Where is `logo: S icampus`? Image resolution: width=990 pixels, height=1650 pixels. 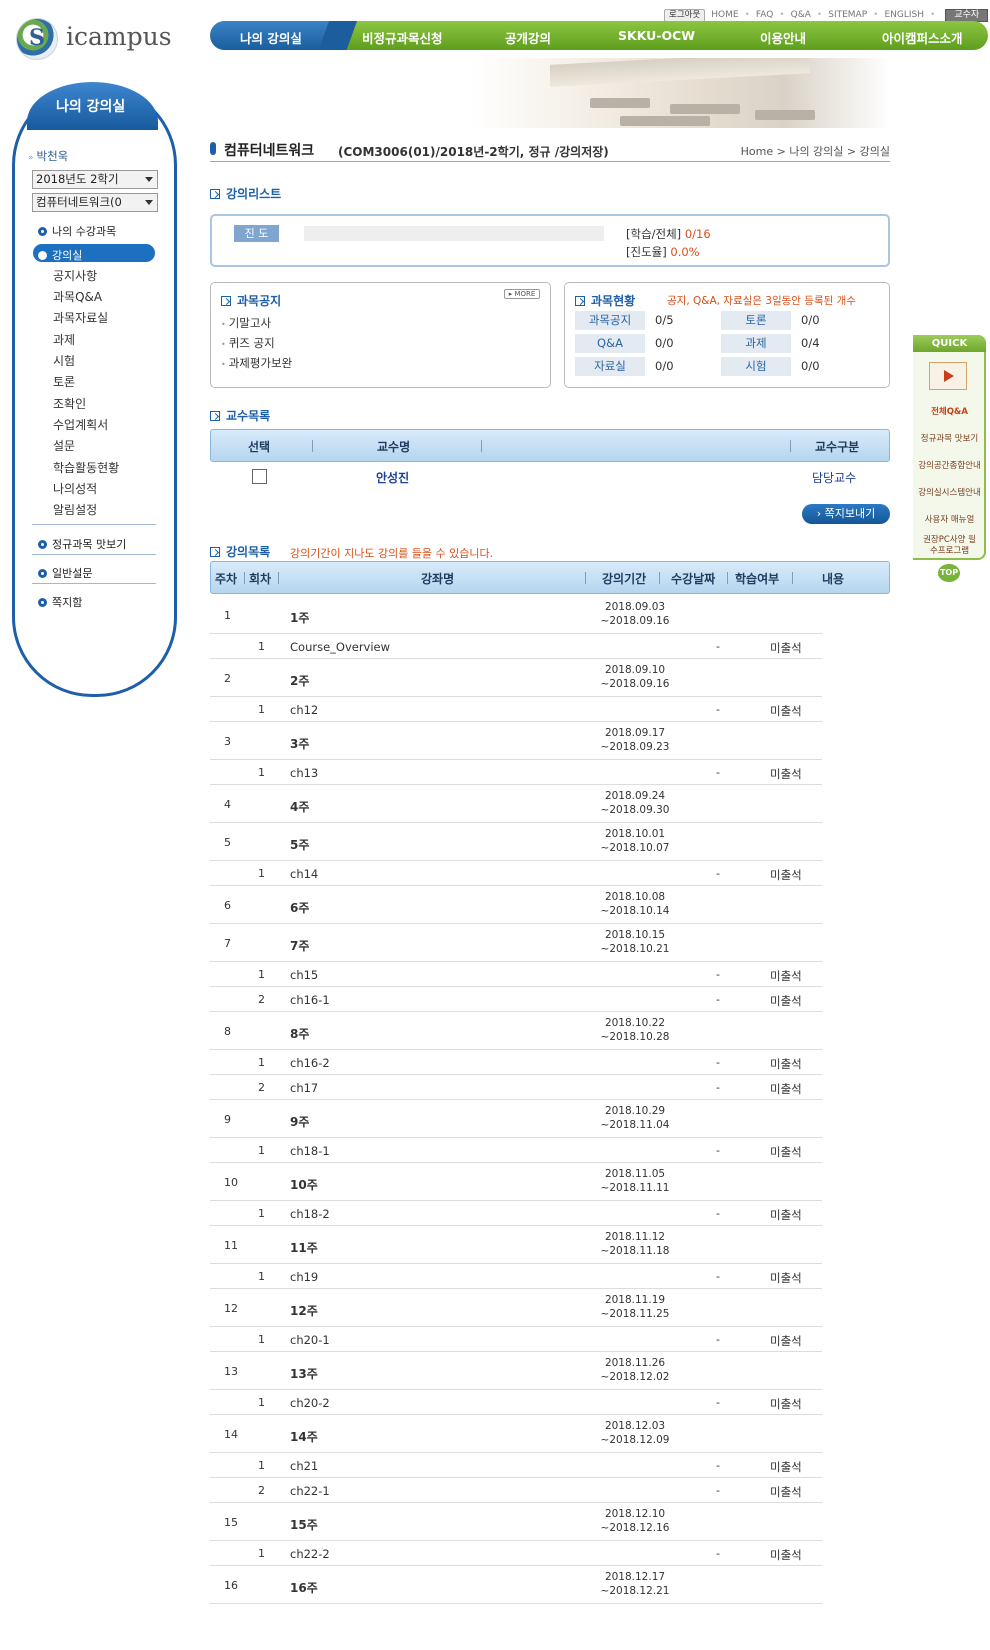 logo: S icampus is located at coordinates (94, 39).